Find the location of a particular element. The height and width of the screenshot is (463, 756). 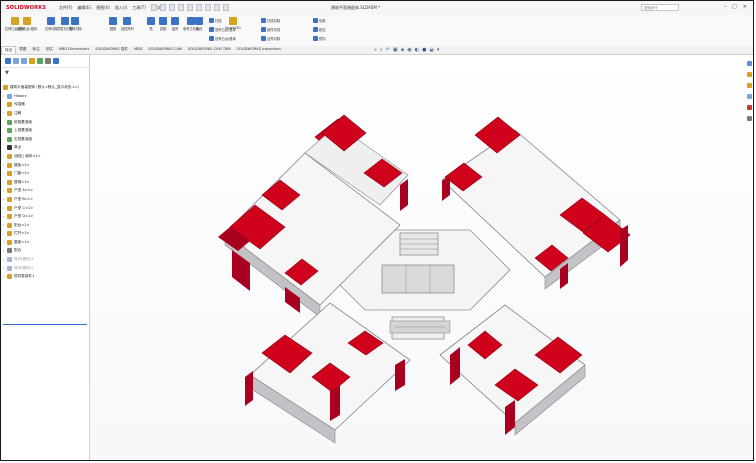

tree-item: › 屋面<1> is located at coordinates (45, 242).